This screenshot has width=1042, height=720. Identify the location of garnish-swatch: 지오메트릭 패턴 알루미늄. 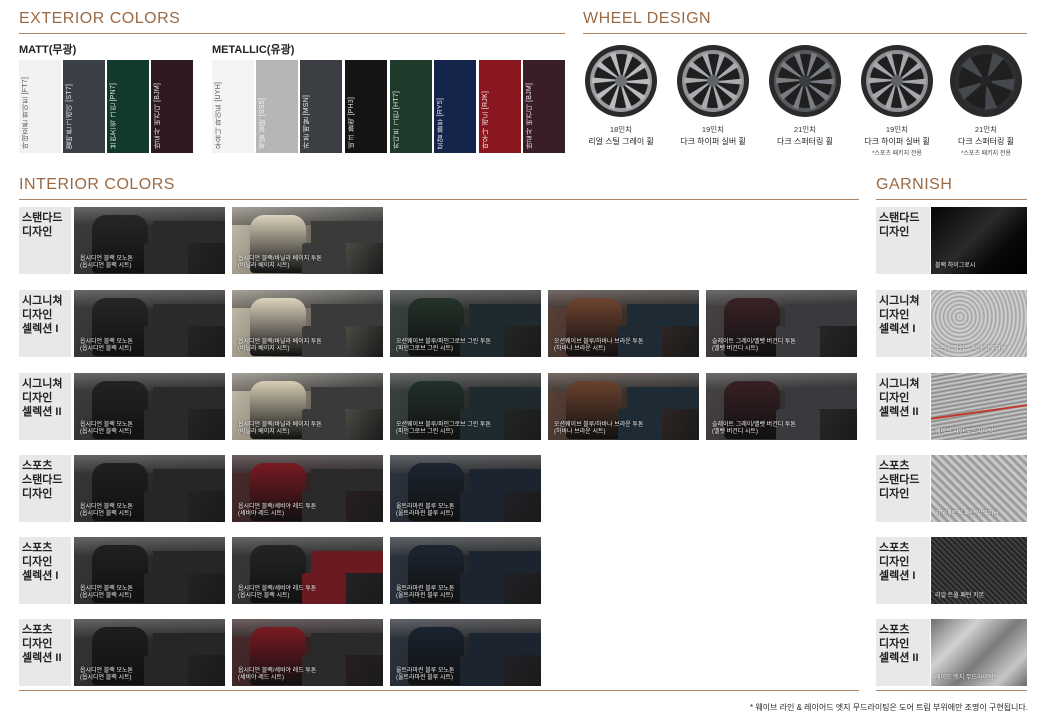
(979, 488).